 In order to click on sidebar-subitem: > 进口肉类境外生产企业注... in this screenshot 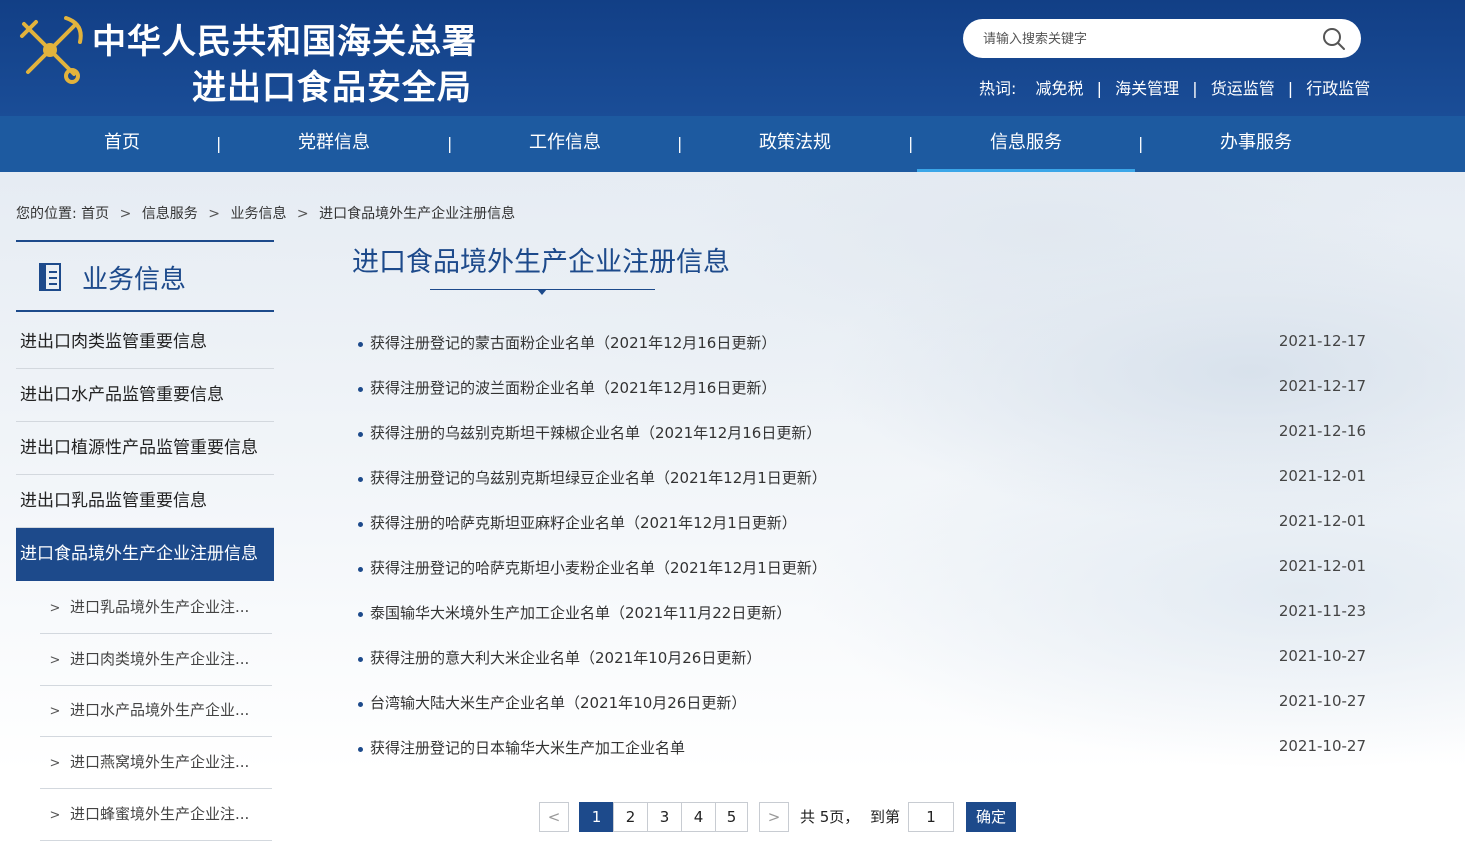, I will do `click(156, 660)`.